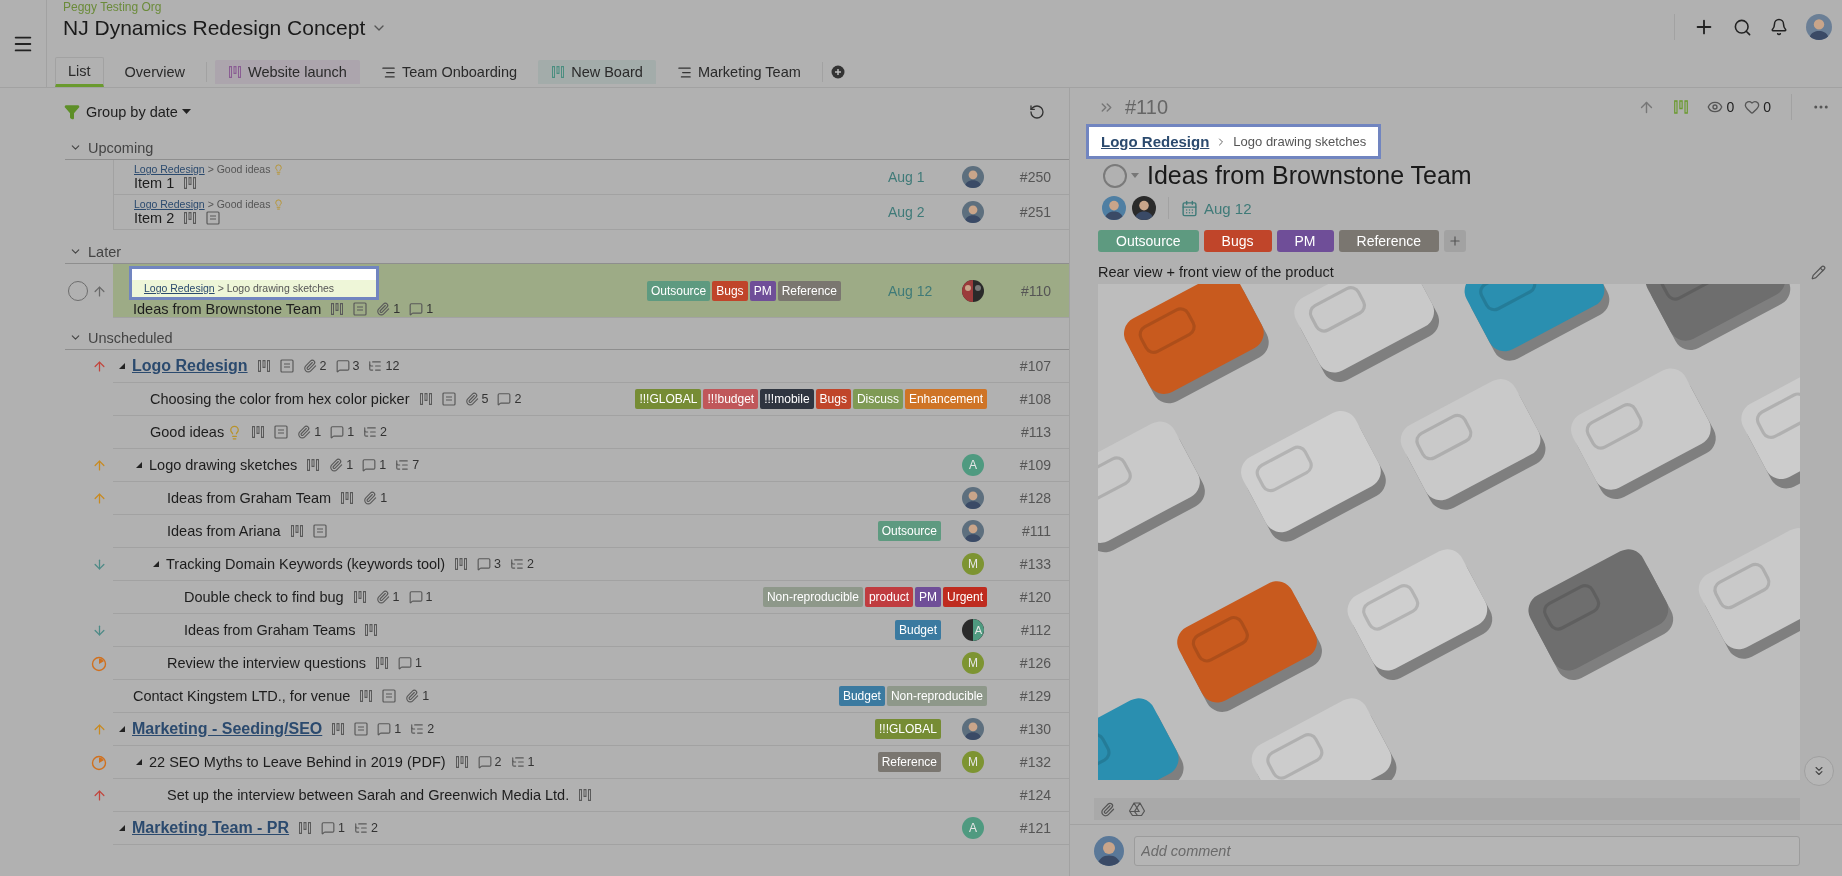 The height and width of the screenshot is (876, 1842). Describe the element at coordinates (287, 72) in the screenshot. I see `tab: Website launch` at that location.